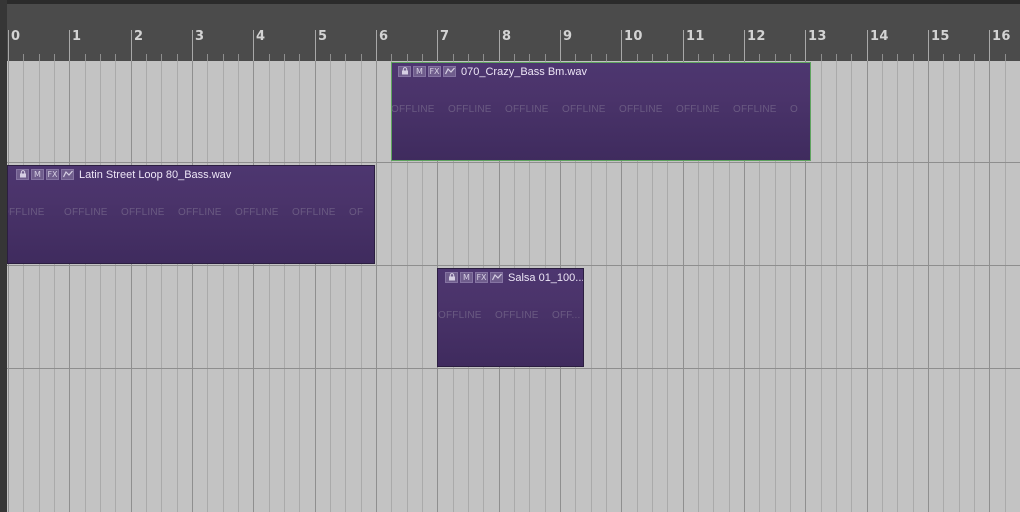  I want to click on bar-number: 15, so click(940, 36).